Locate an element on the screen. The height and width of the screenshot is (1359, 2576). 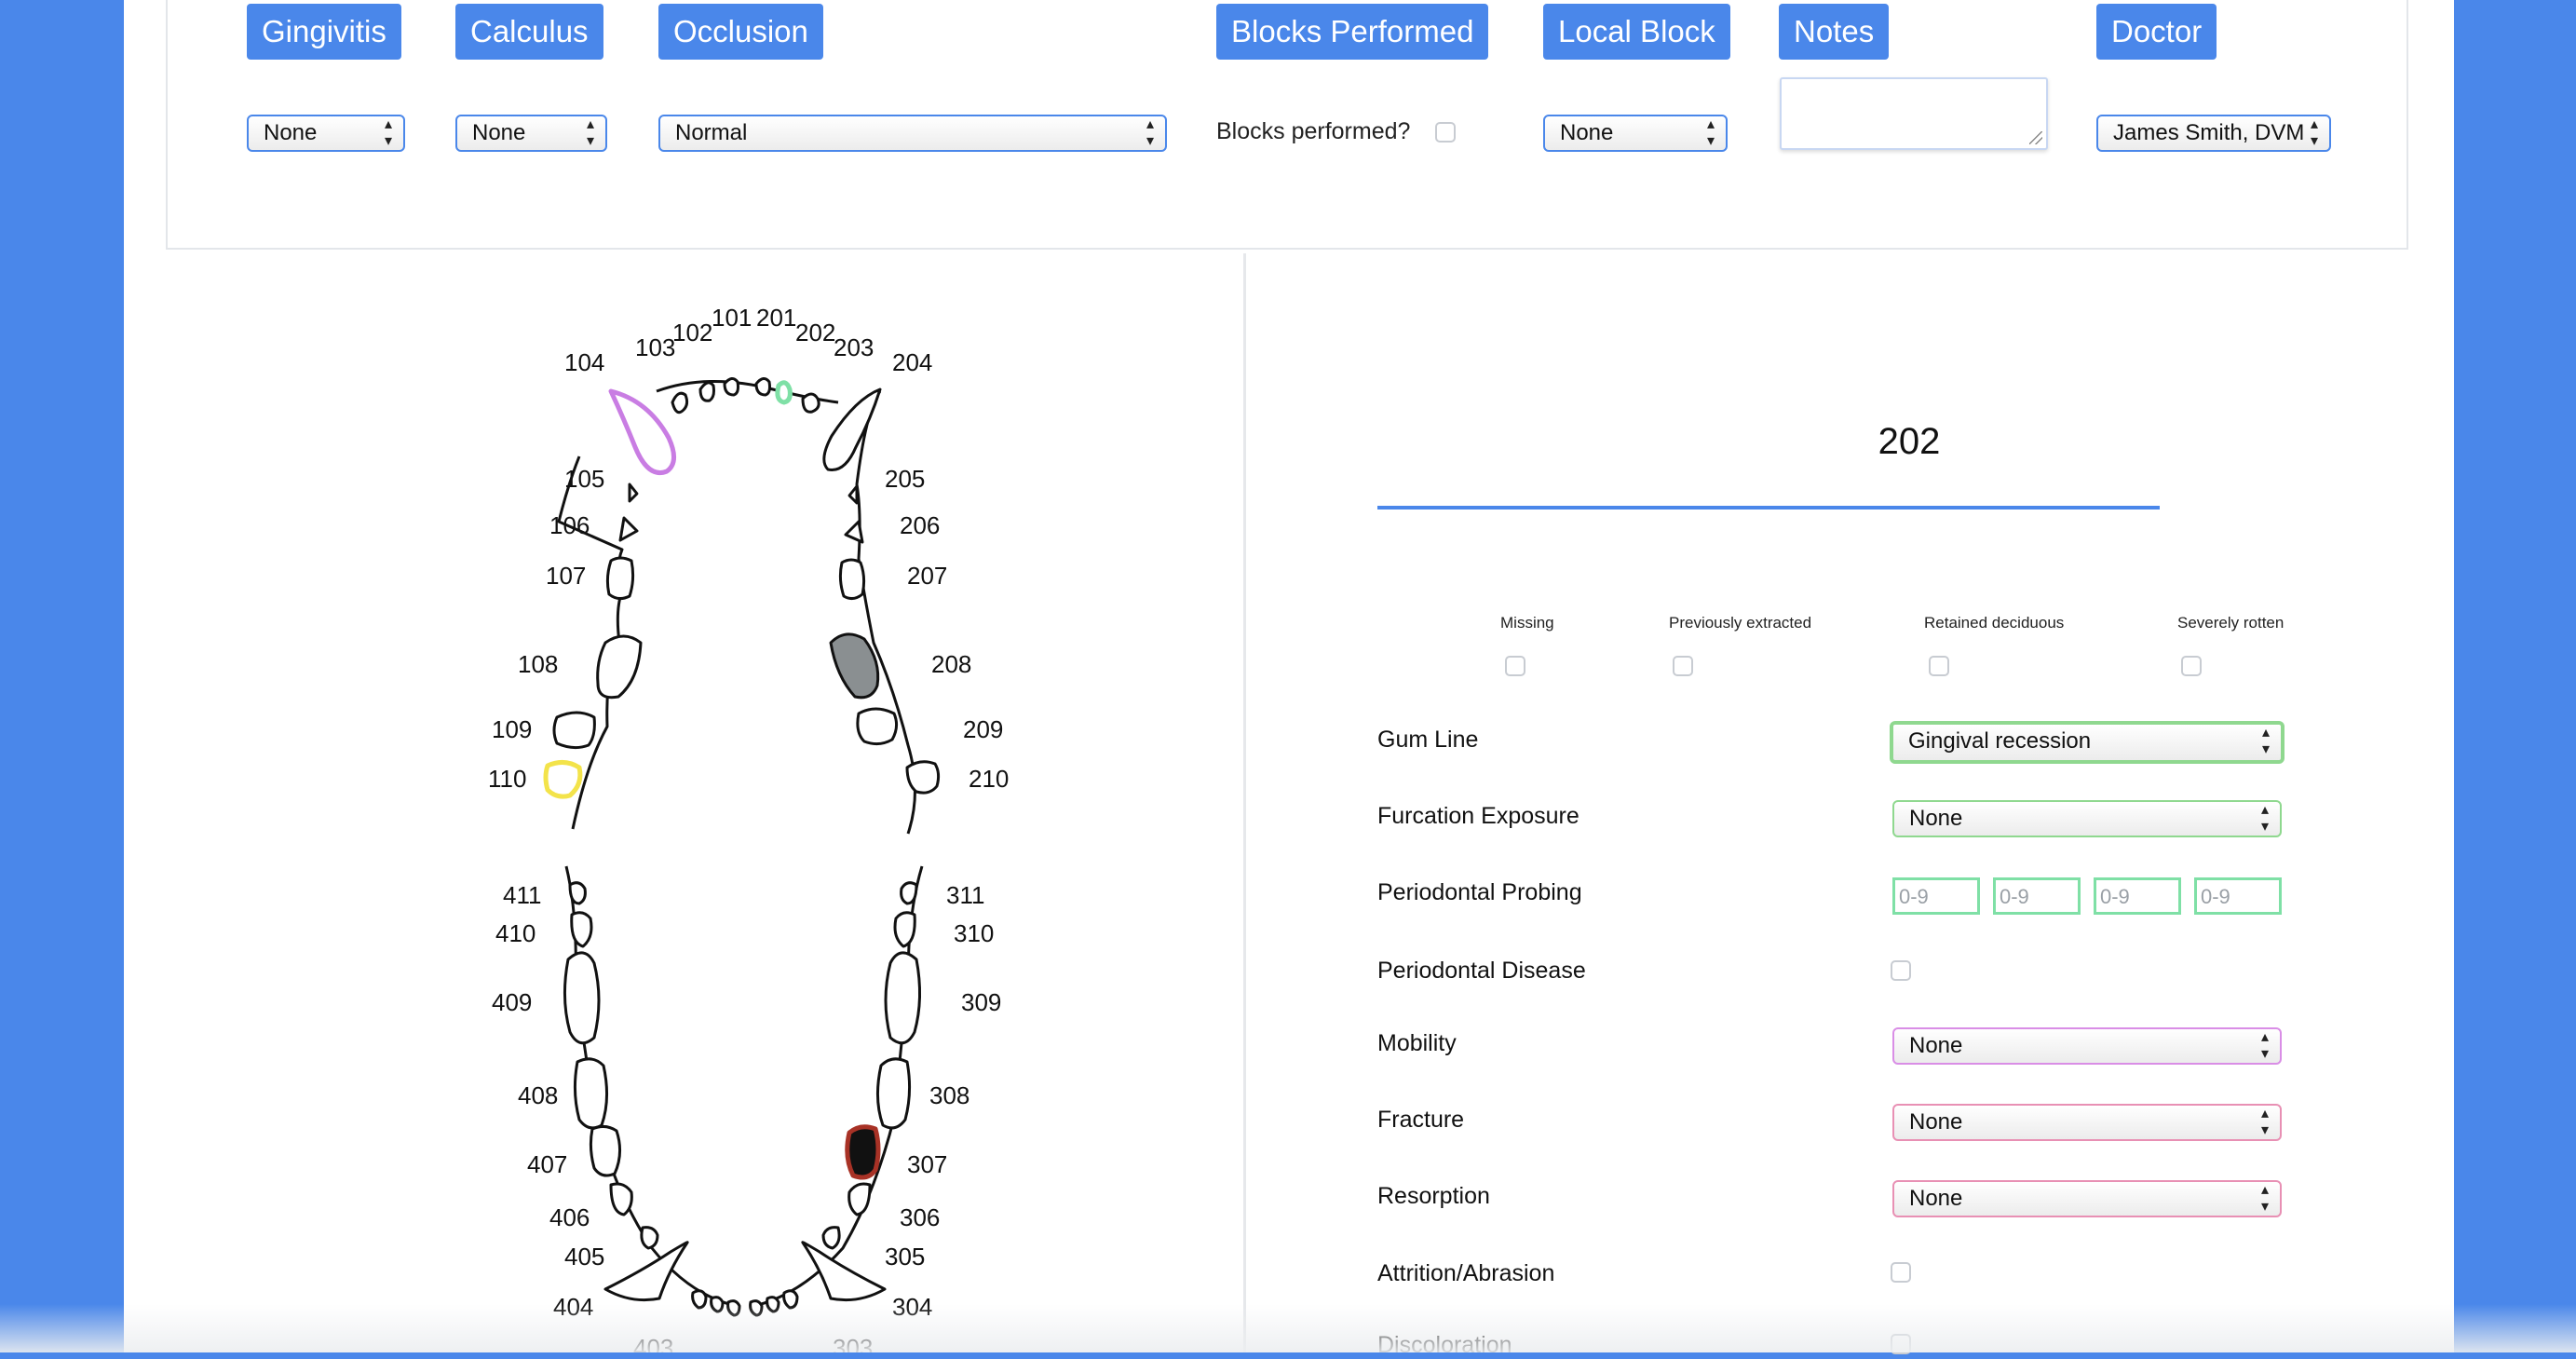
gum-line-select: Gingival recession ▴ ▾ is located at coordinates (2087, 743).